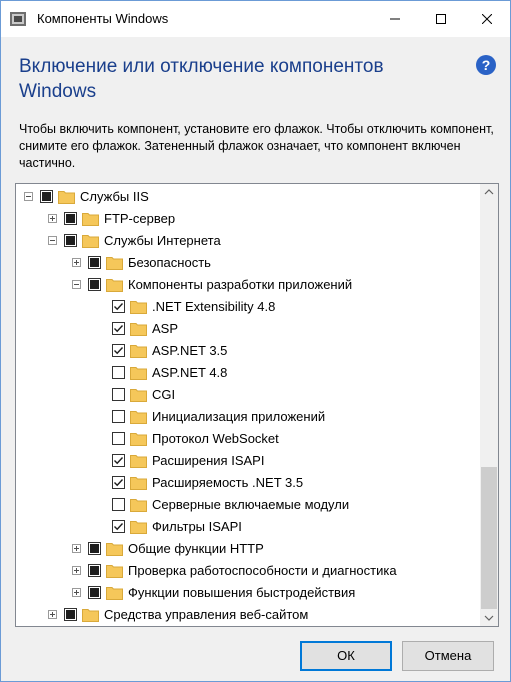 This screenshot has height=682, width=511. I want to click on tree-item-label: .NET Extensibility 4.8, so click(214, 306).